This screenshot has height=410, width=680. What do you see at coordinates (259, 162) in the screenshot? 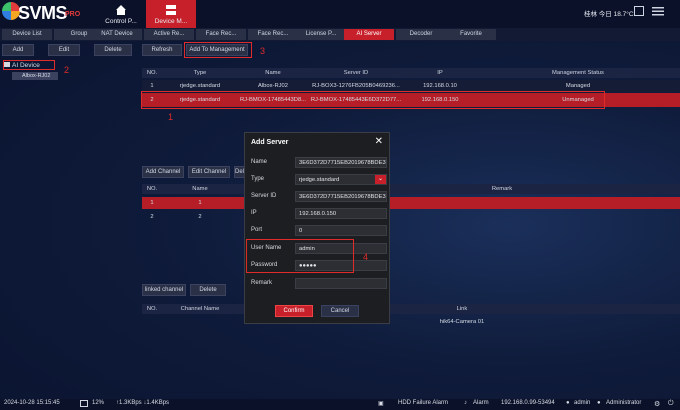
I see `name-label: Name` at bounding box center [259, 162].